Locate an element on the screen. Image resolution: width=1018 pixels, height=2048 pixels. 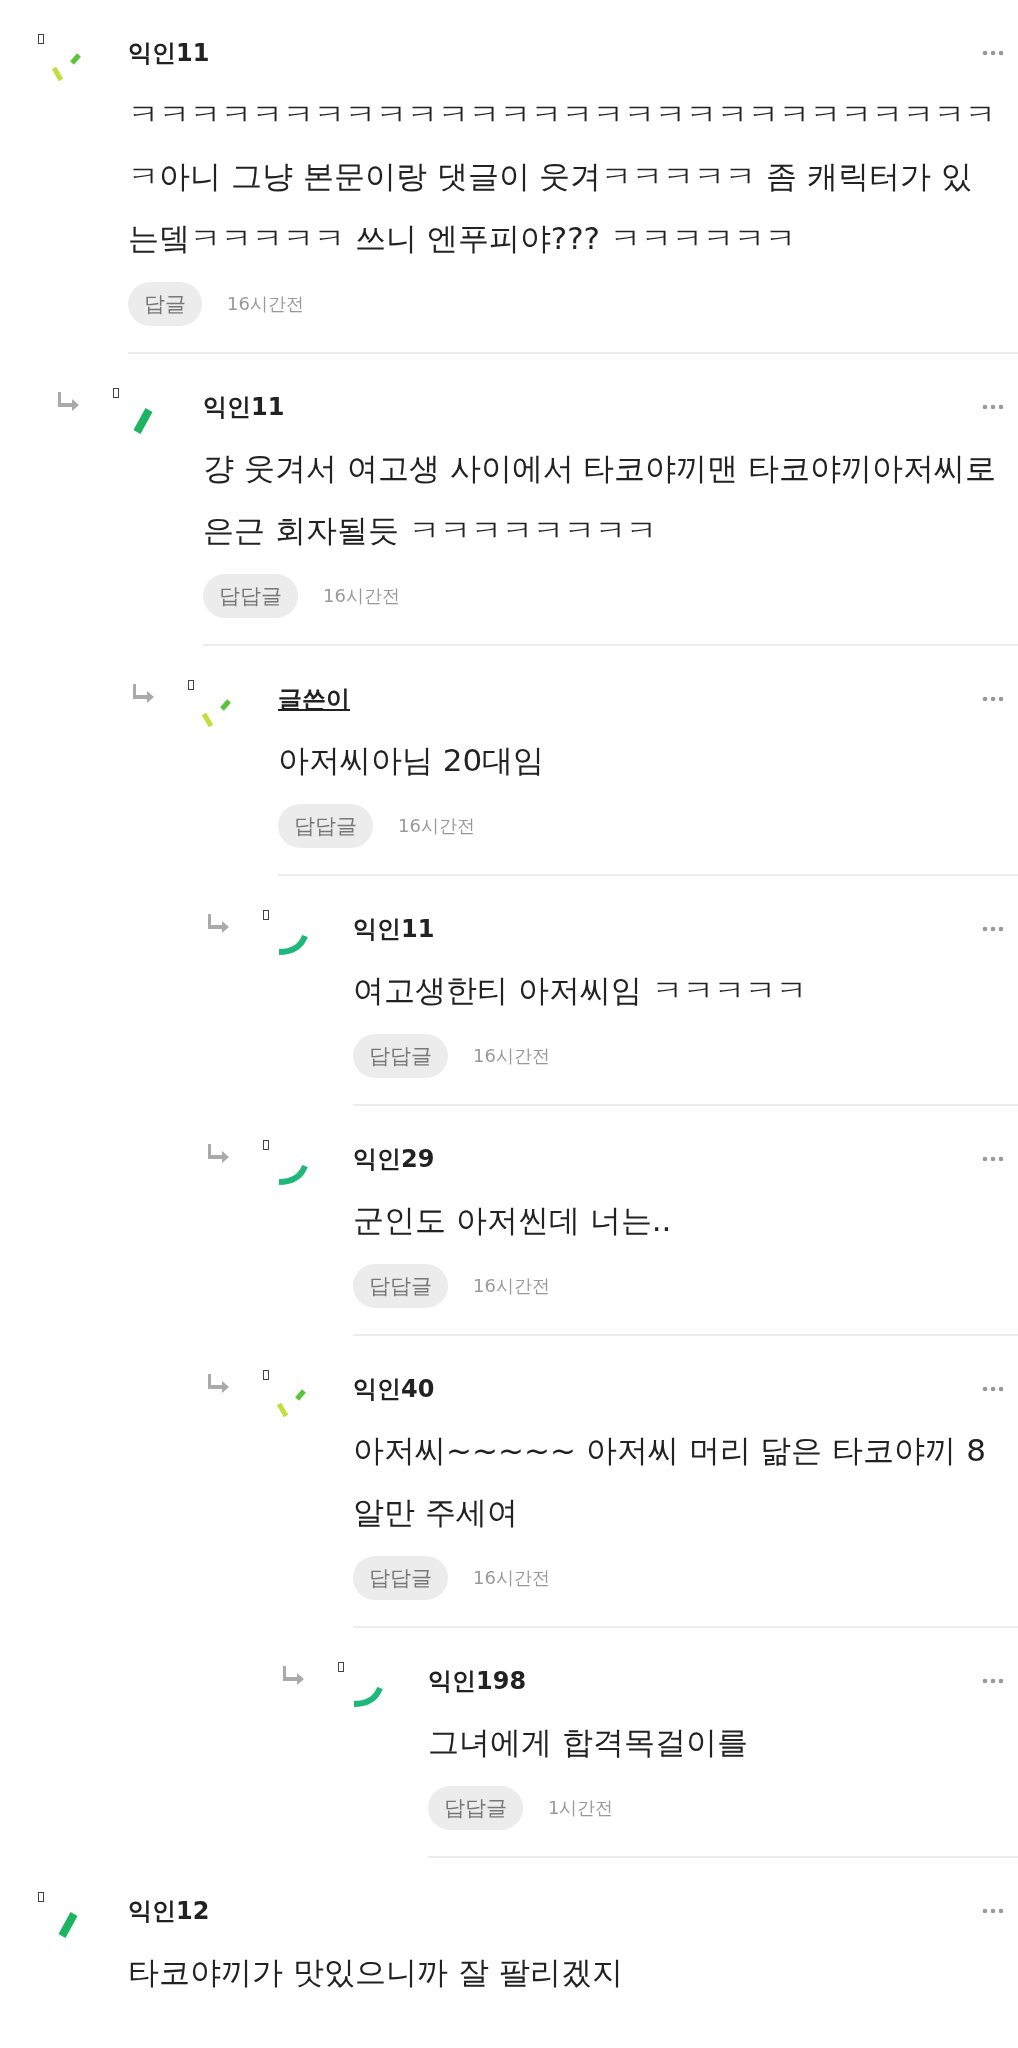
comment-text: 타코야끼가 맛있으니까 잘 팔리겠지 is located at coordinates (376, 1972).